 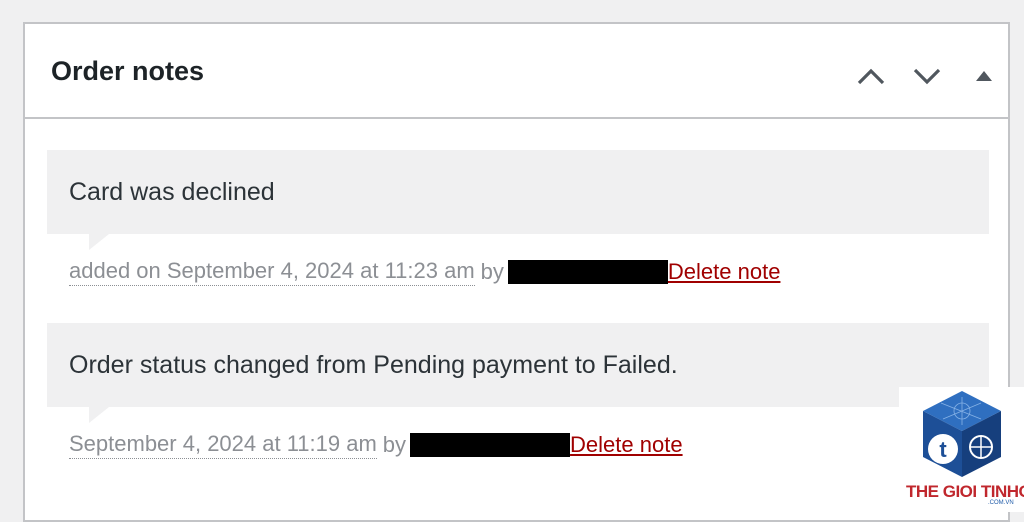 I want to click on chevron-down-icon, so click(x=927, y=76).